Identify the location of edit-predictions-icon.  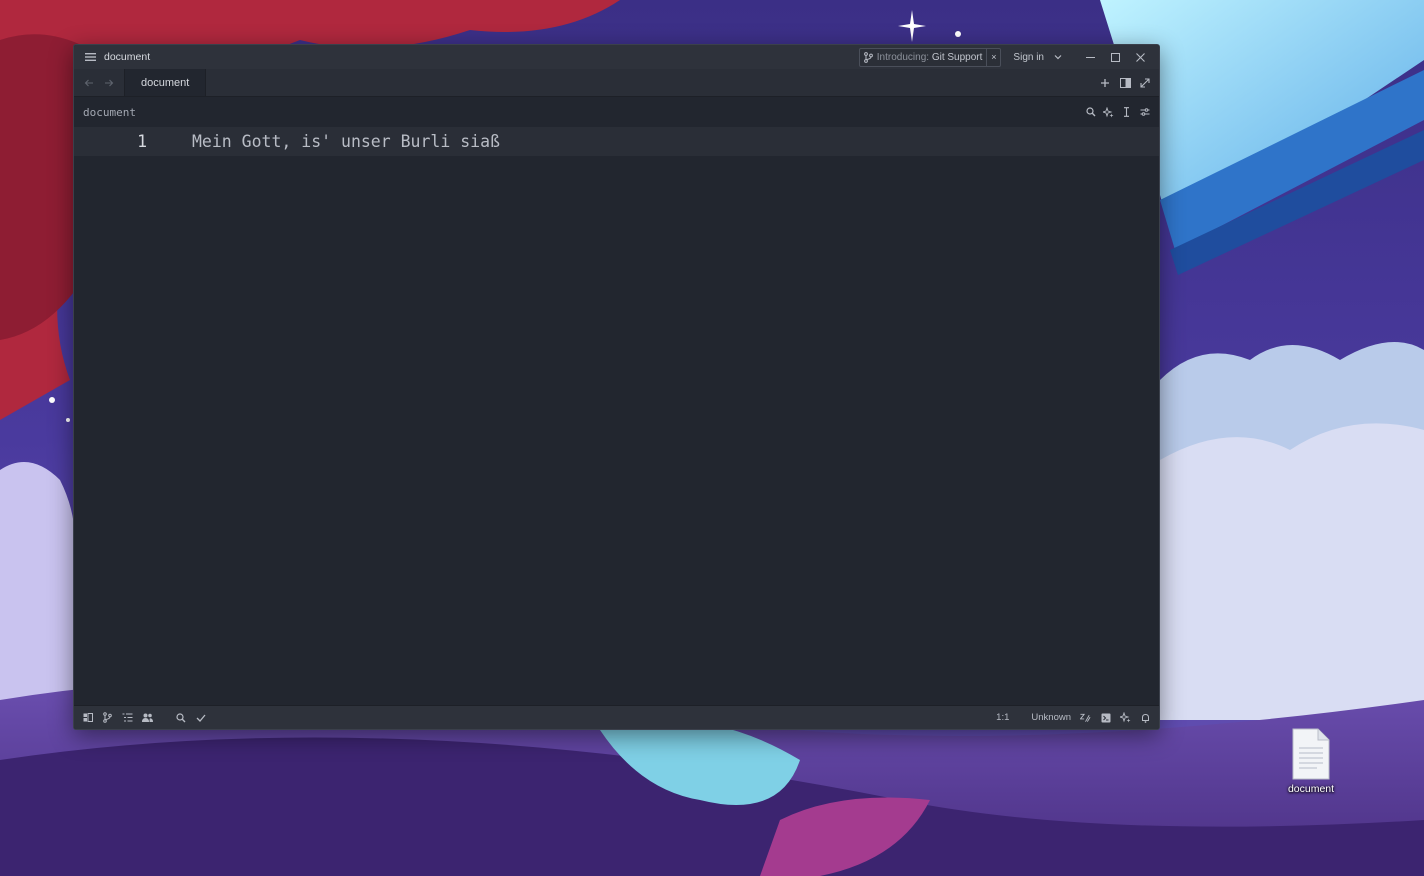
(1085, 717).